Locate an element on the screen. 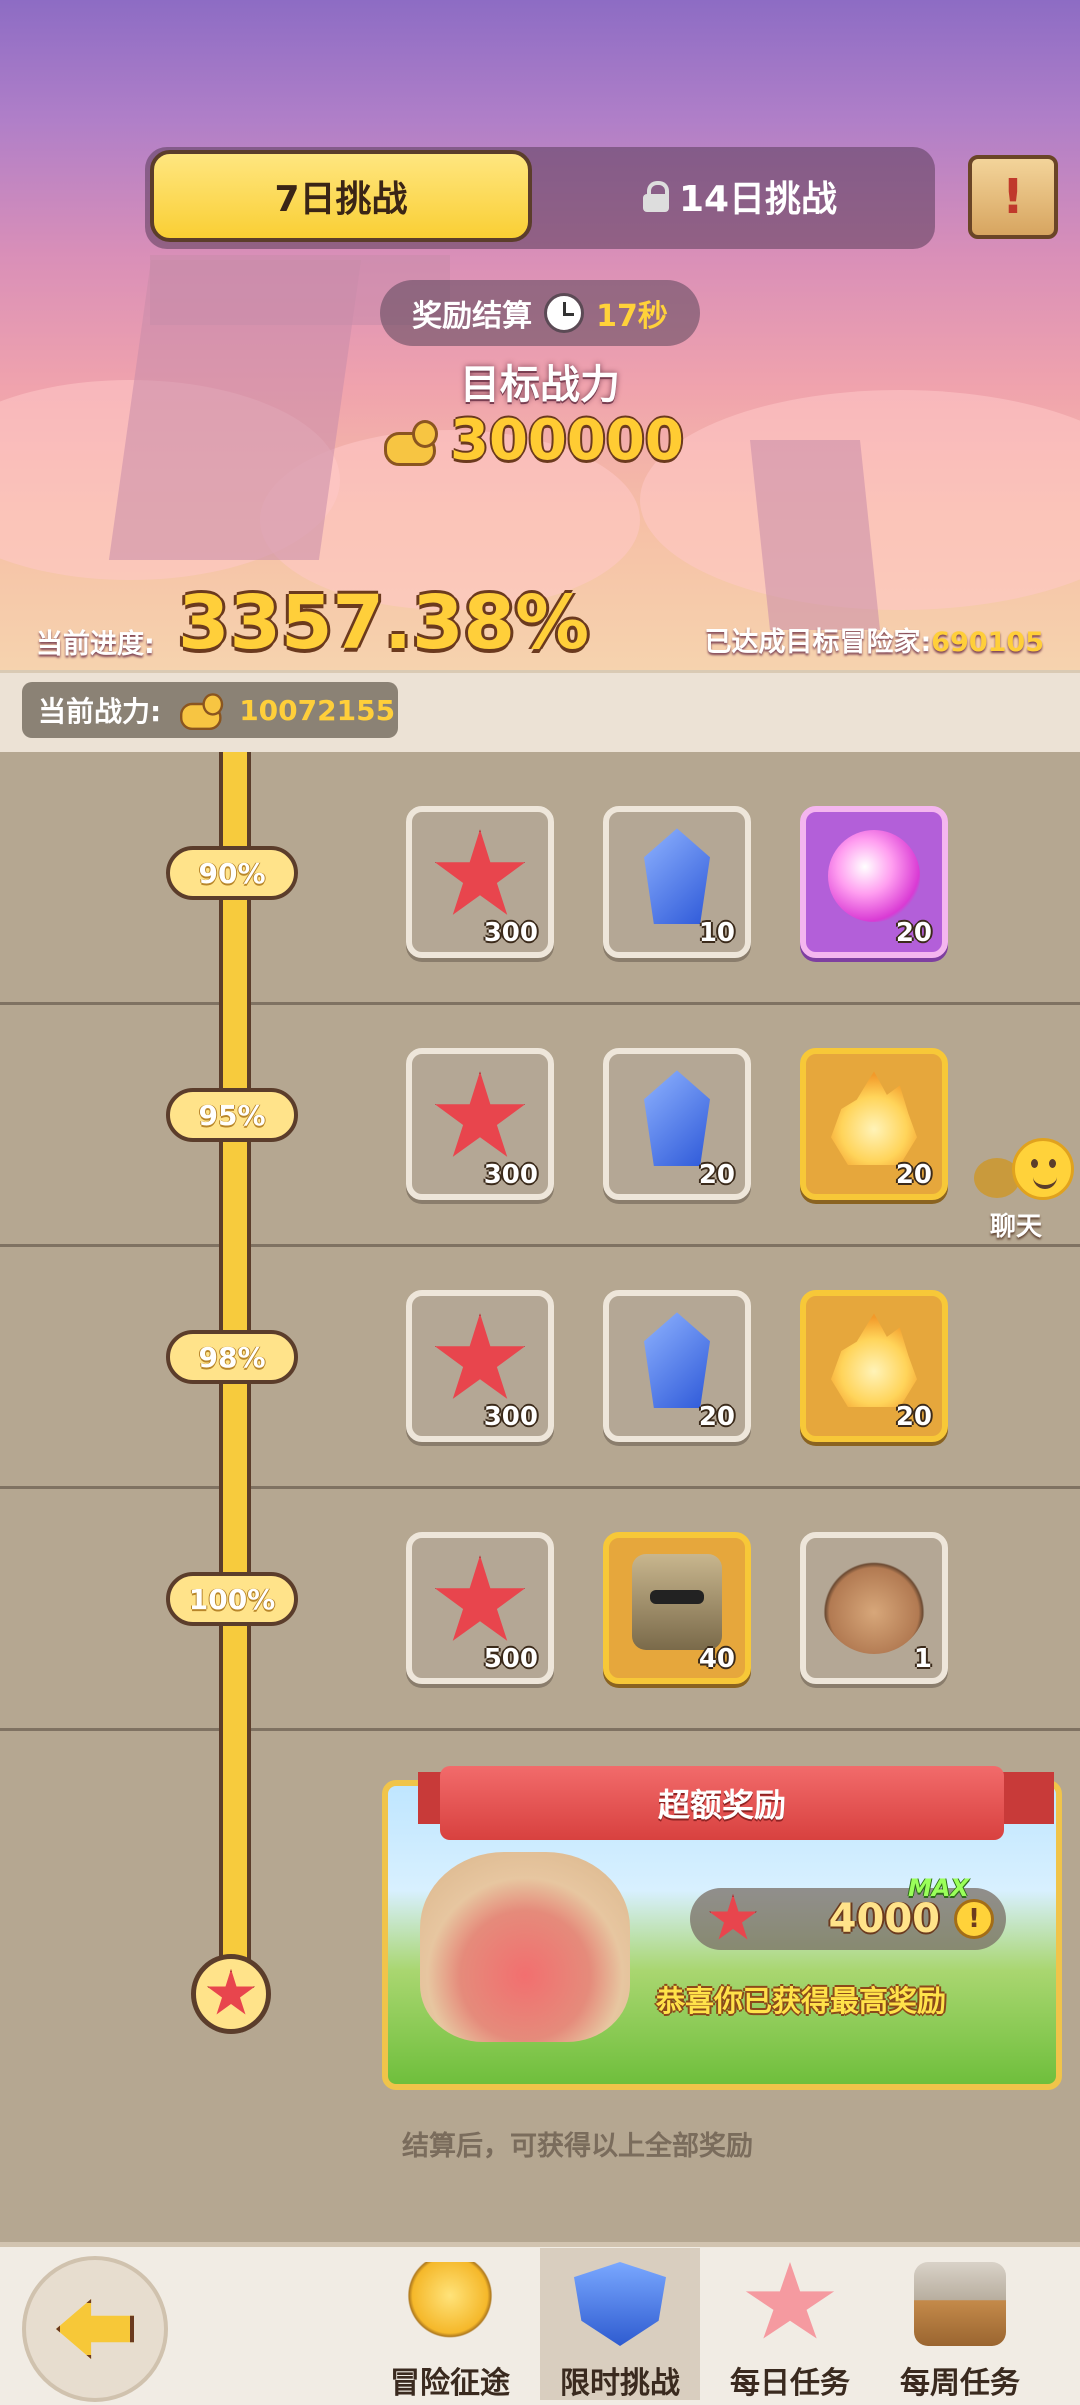  current-power-pill: 当前战力: 10072155 is located at coordinates (210, 710).